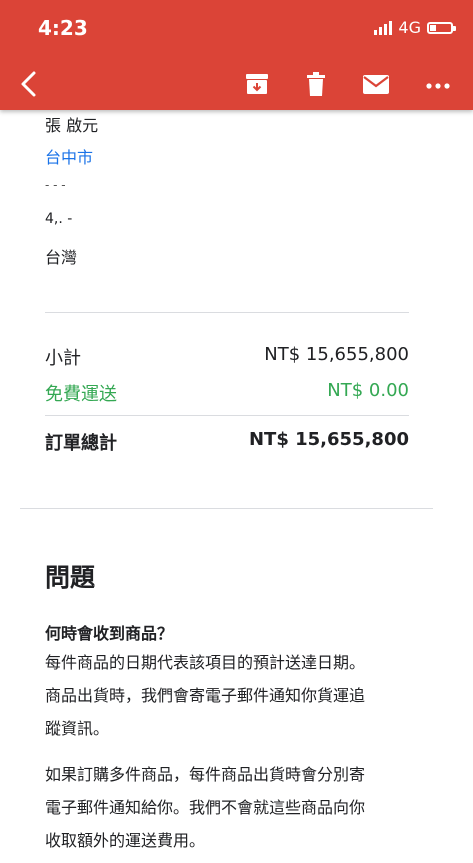 This screenshot has width=473, height=863. Describe the element at coordinates (328, 439) in the screenshot. I see `total-value: NT$ 15,655,800` at that location.